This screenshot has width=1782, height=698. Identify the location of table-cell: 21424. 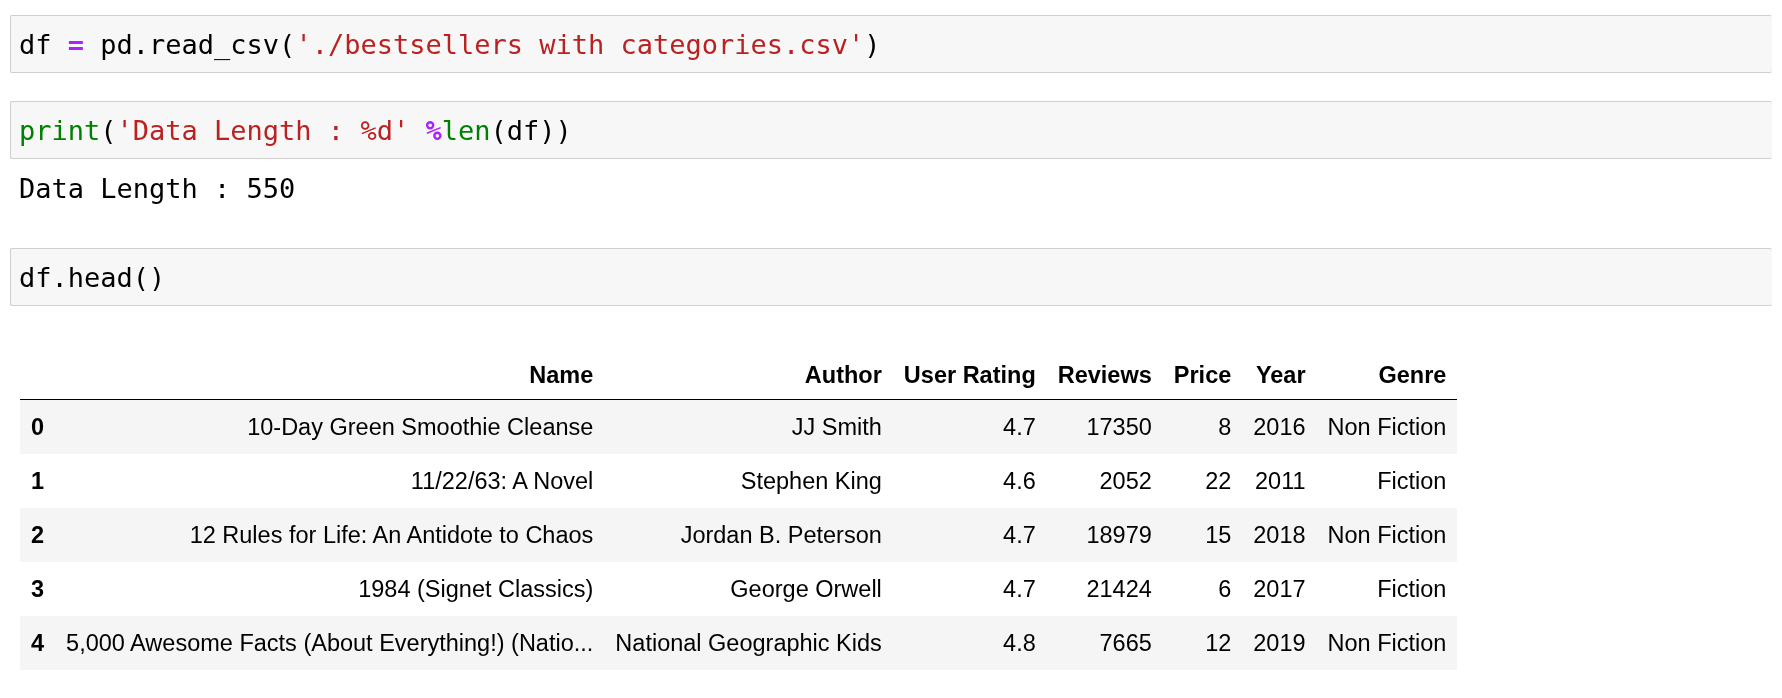
(1119, 588).